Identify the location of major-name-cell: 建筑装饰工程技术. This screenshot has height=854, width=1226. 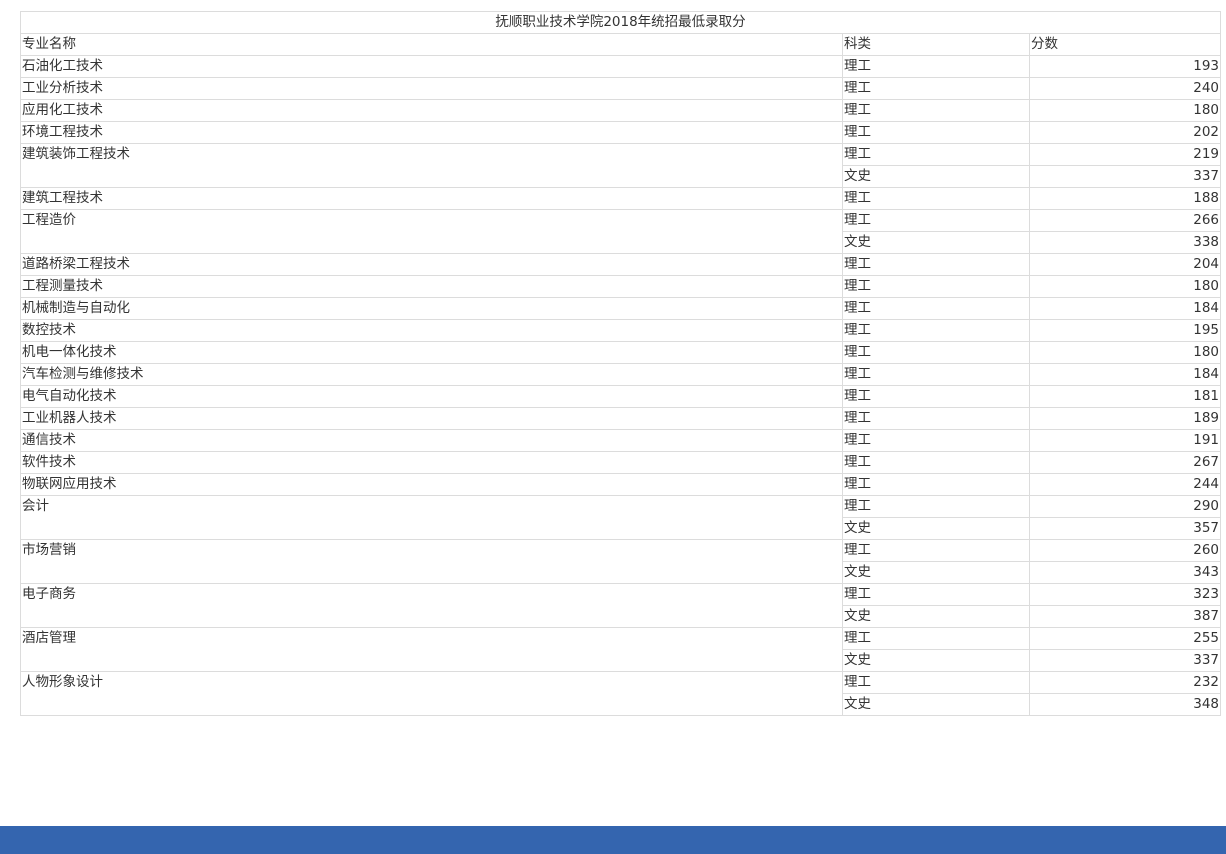
(431, 165).